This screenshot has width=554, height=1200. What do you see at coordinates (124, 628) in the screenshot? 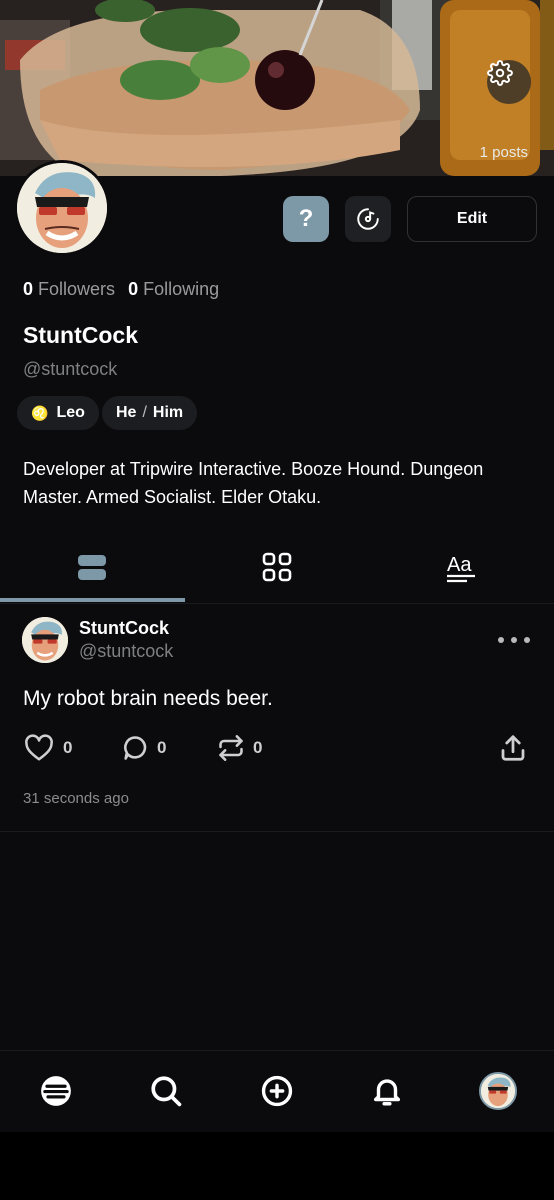
I see `post-author-name: StuntCock` at bounding box center [124, 628].